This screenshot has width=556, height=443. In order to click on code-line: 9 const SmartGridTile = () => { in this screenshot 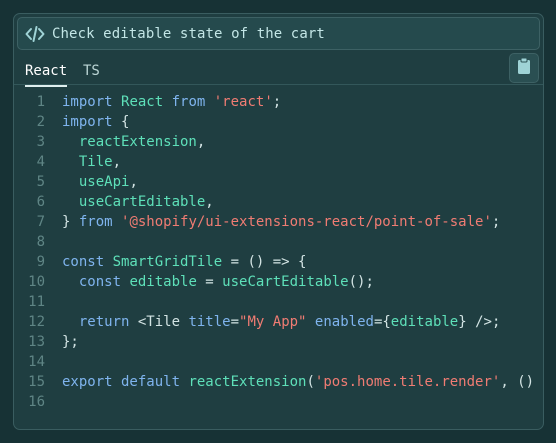, I will do `click(278, 262)`.